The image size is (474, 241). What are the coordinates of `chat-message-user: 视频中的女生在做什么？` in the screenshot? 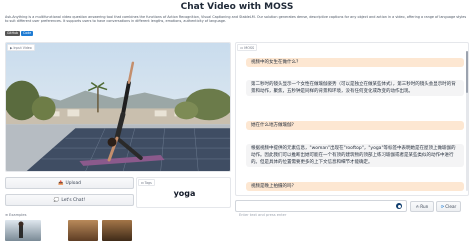 It's located at (355, 62).